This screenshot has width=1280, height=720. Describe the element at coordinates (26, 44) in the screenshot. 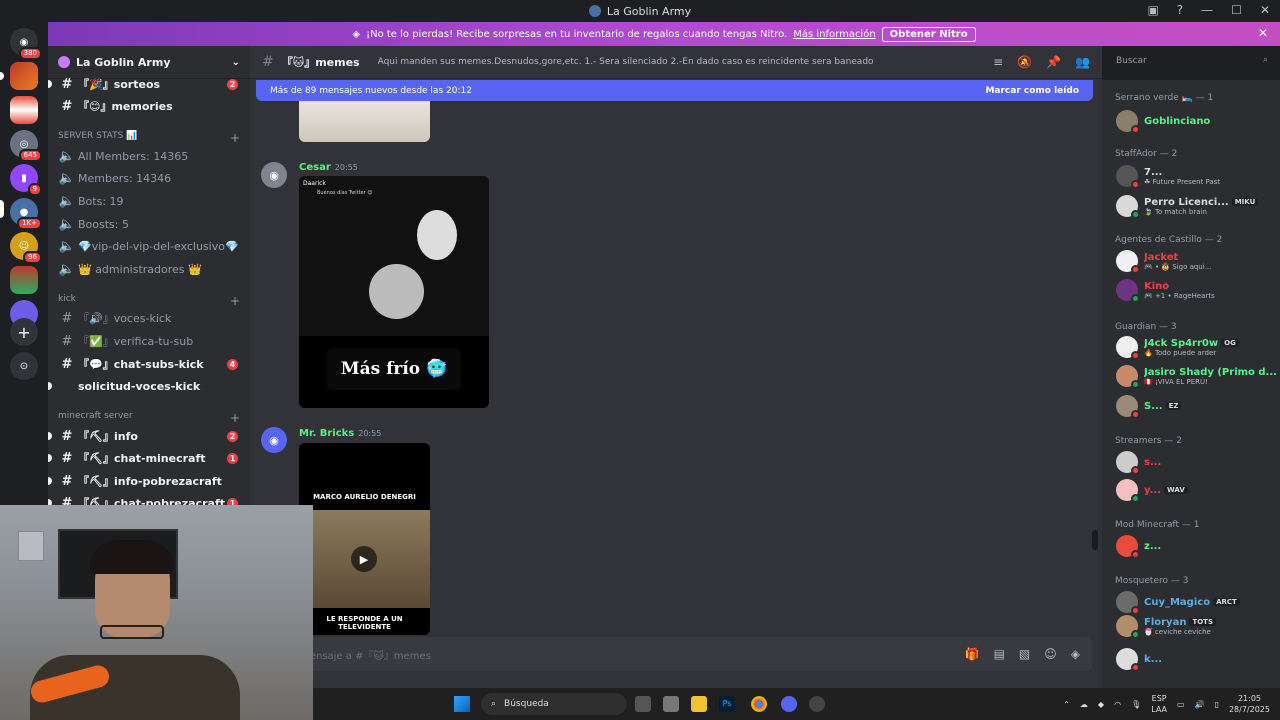

I see `home-discord-icon: ◉ 380` at that location.